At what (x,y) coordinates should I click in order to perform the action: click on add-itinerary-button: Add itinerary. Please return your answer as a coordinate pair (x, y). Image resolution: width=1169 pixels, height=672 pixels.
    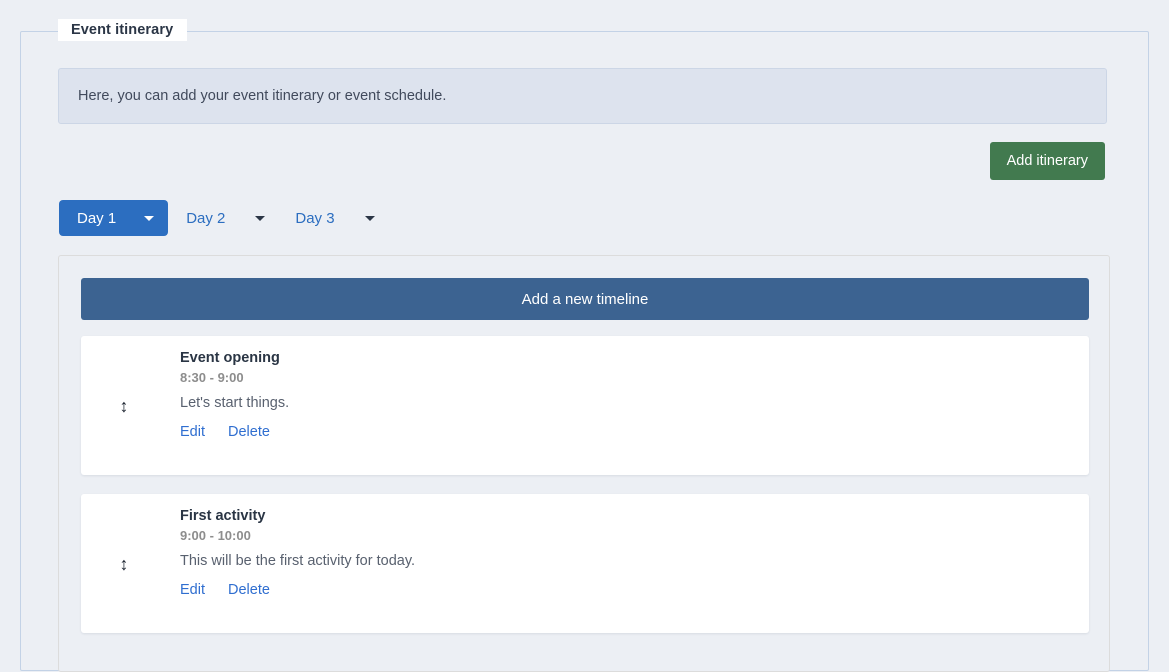
    Looking at the image, I should click on (1047, 161).